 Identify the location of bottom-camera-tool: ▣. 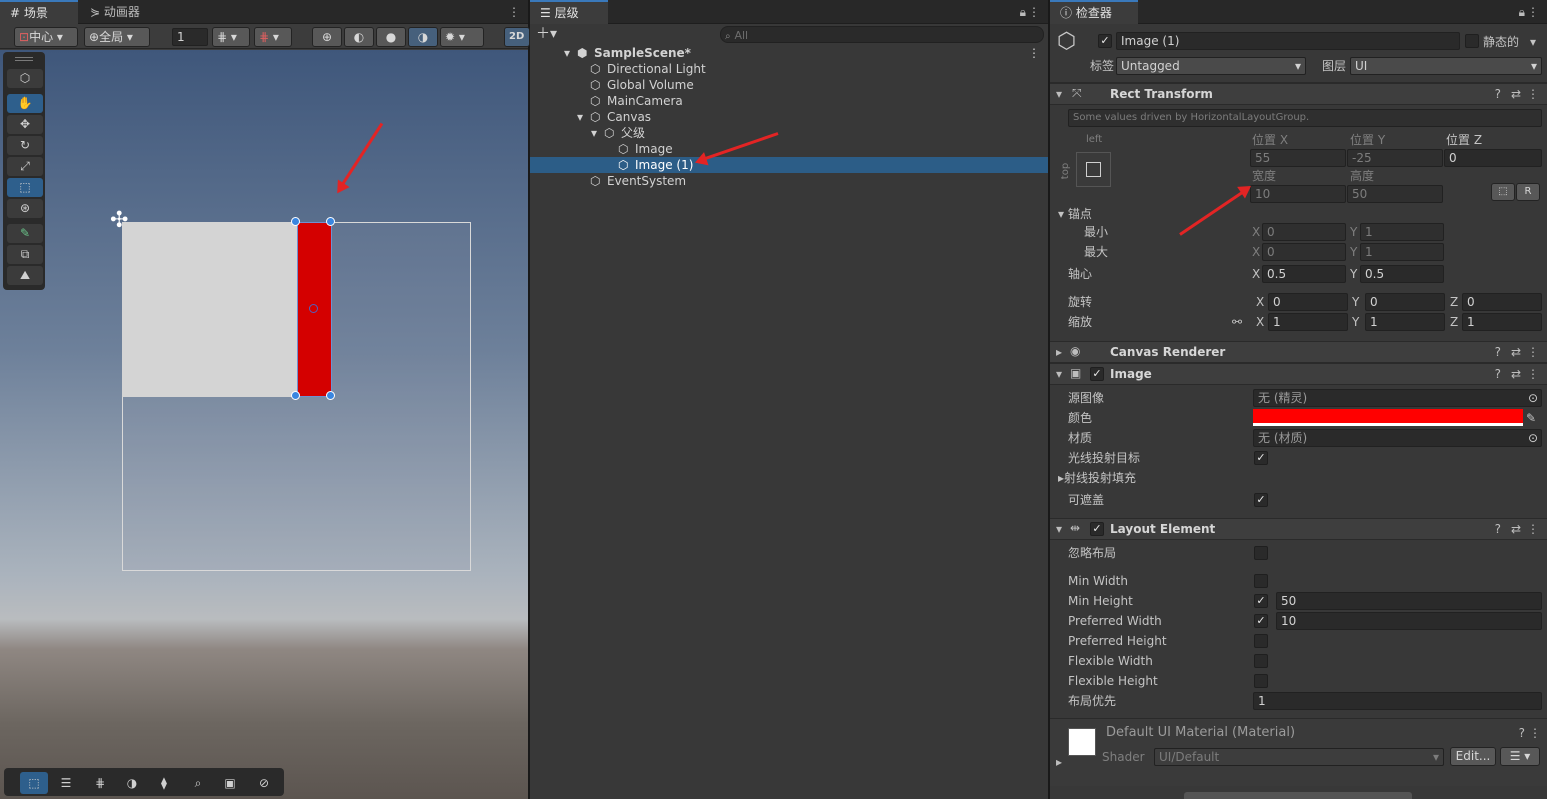
(230, 783).